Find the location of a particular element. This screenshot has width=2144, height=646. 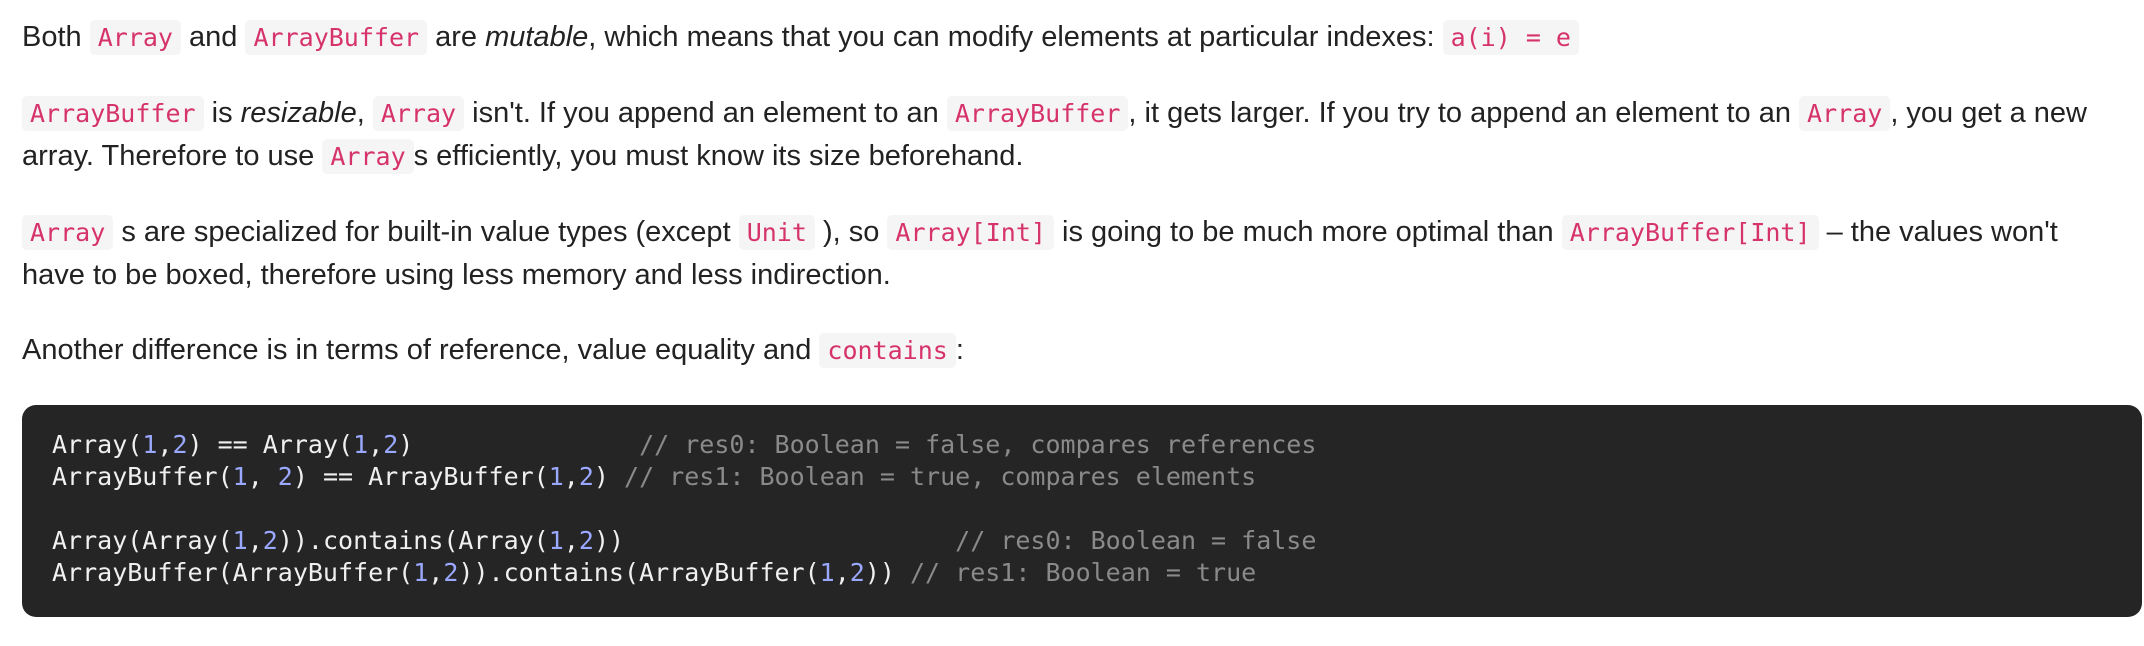

code-token: ) == ArrayBuffer( is located at coordinates (420, 476).